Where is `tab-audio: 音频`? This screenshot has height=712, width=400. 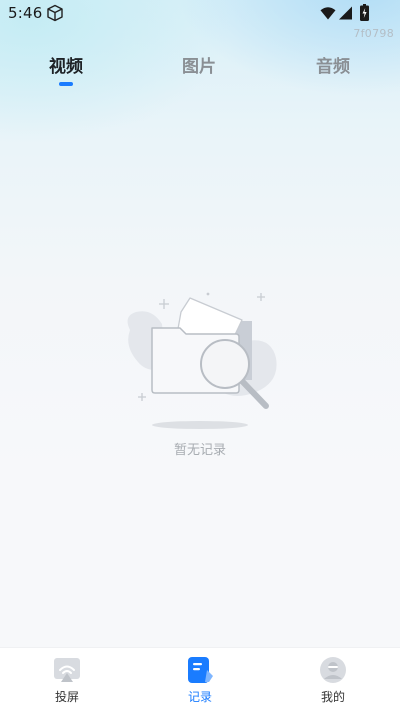 tab-audio: 音频 is located at coordinates (333, 64).